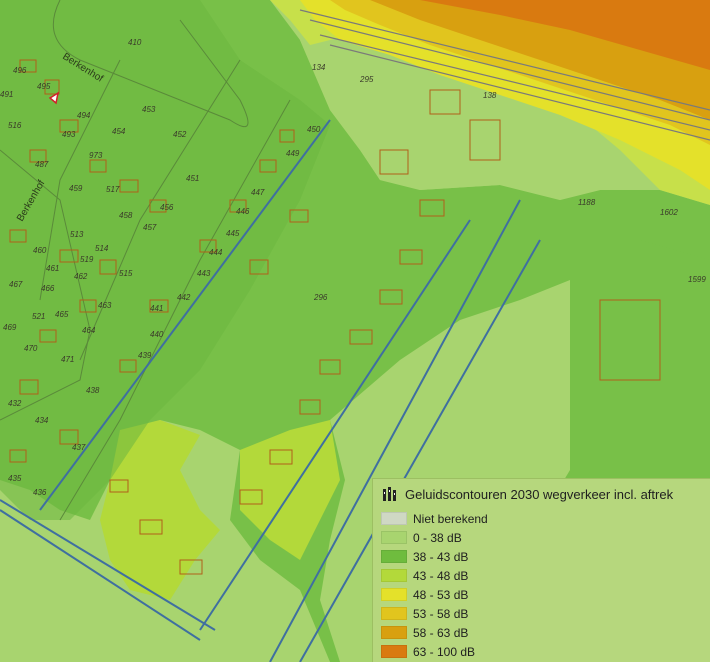 This screenshot has height=662, width=710. What do you see at coordinates (149, 109) in the screenshot?
I see `parcel-label: 453` at bounding box center [149, 109].